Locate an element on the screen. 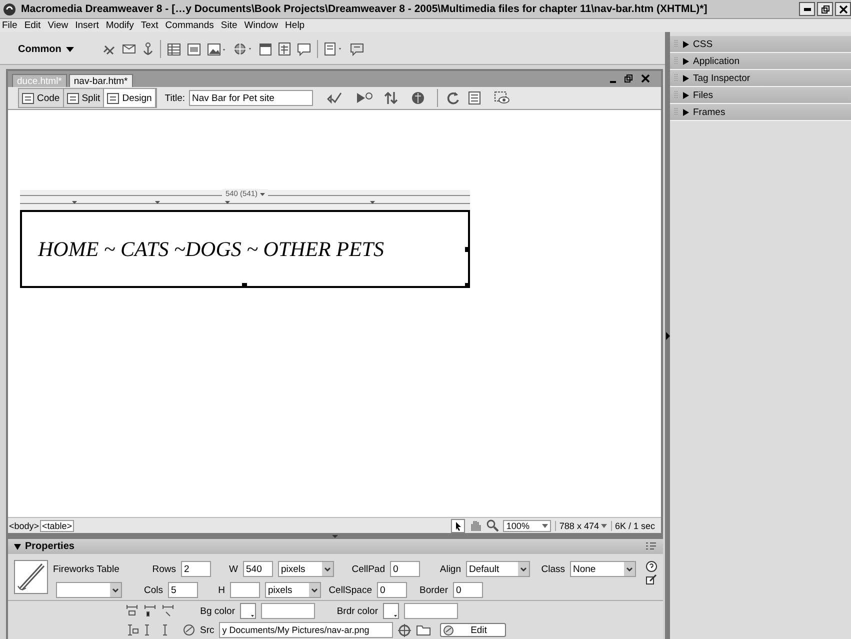  menu-item: View is located at coordinates (58, 25).